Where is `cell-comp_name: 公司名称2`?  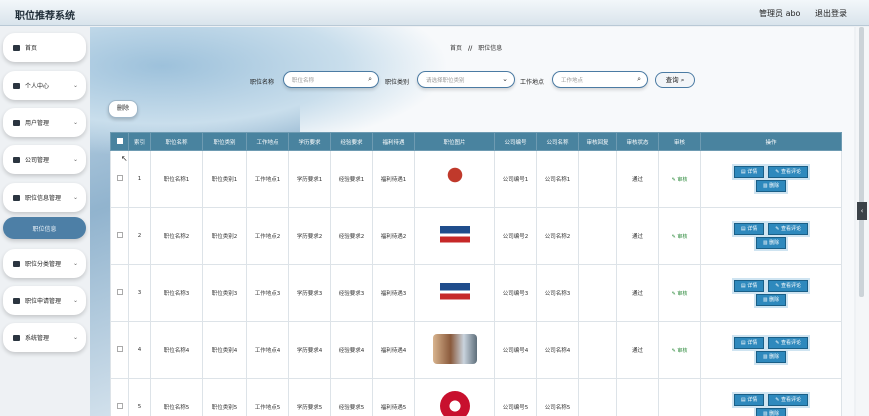
cell-comp_name: 公司名称2 is located at coordinates (557, 236).